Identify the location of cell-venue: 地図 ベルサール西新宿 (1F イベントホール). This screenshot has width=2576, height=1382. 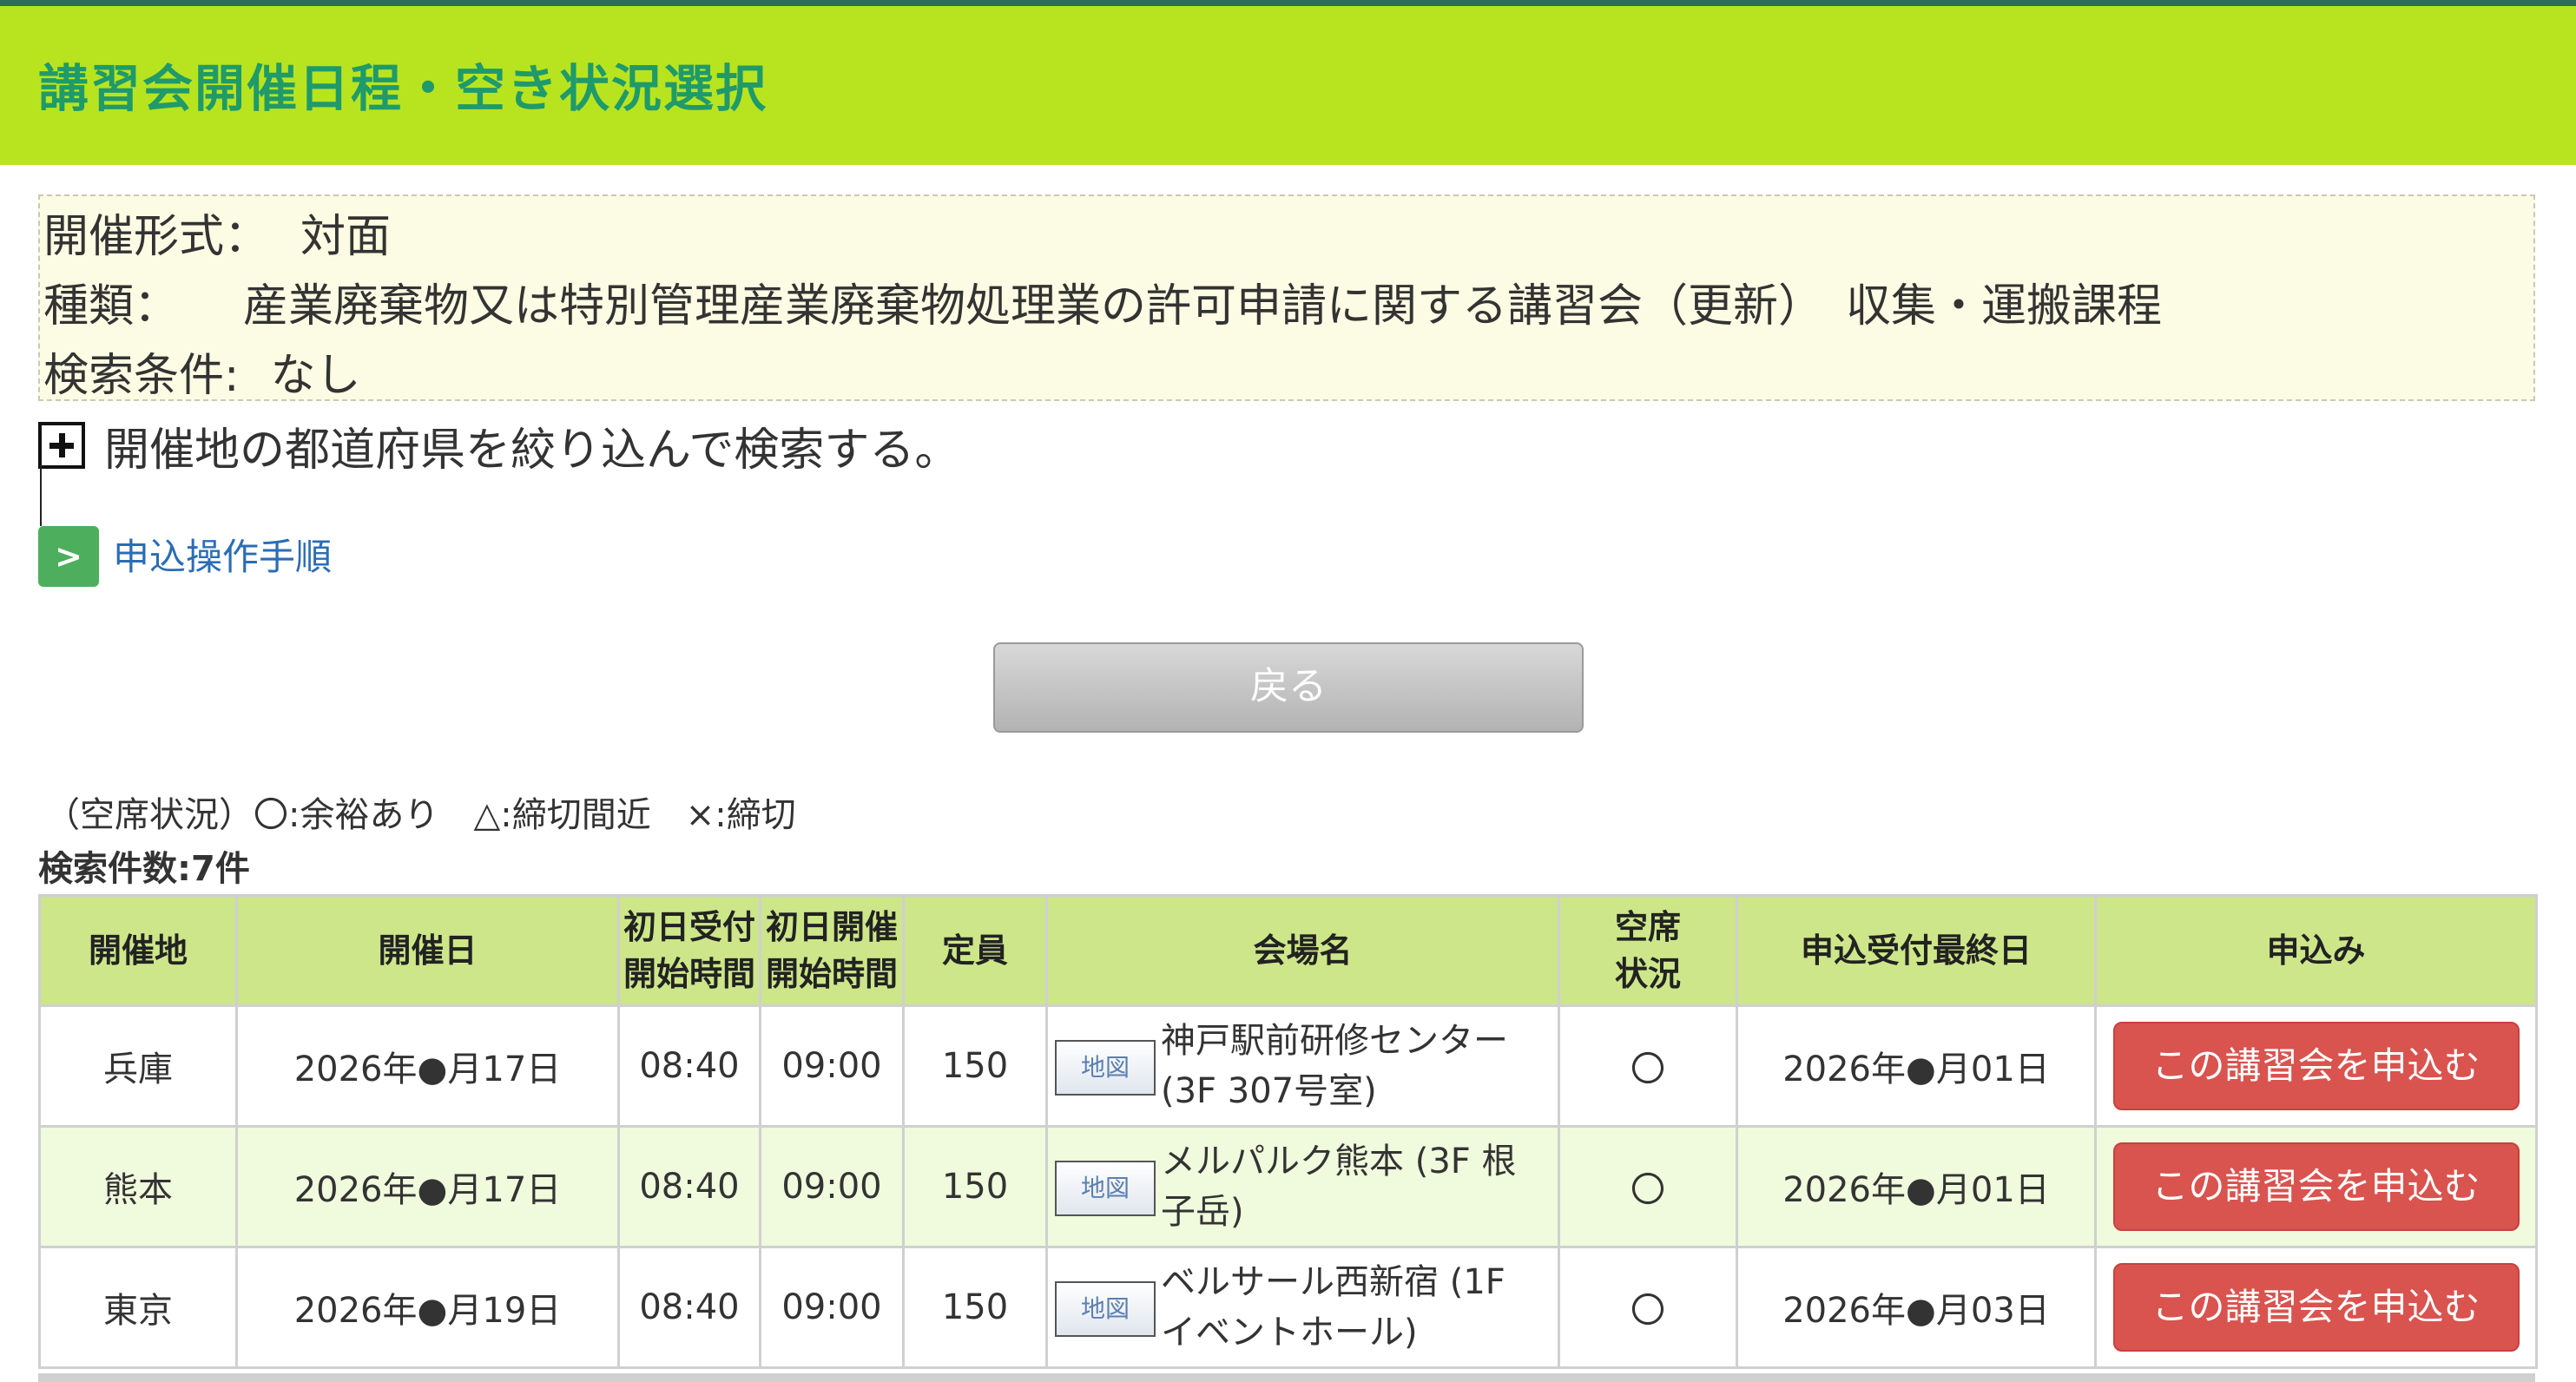
(1302, 1307).